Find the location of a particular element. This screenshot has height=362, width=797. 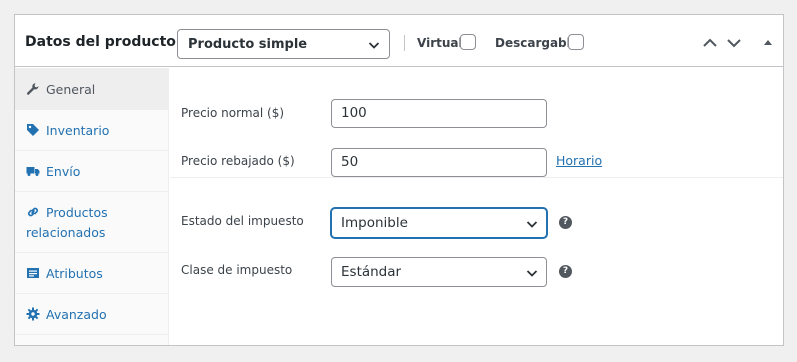

section-divider is located at coordinates (476, 177).